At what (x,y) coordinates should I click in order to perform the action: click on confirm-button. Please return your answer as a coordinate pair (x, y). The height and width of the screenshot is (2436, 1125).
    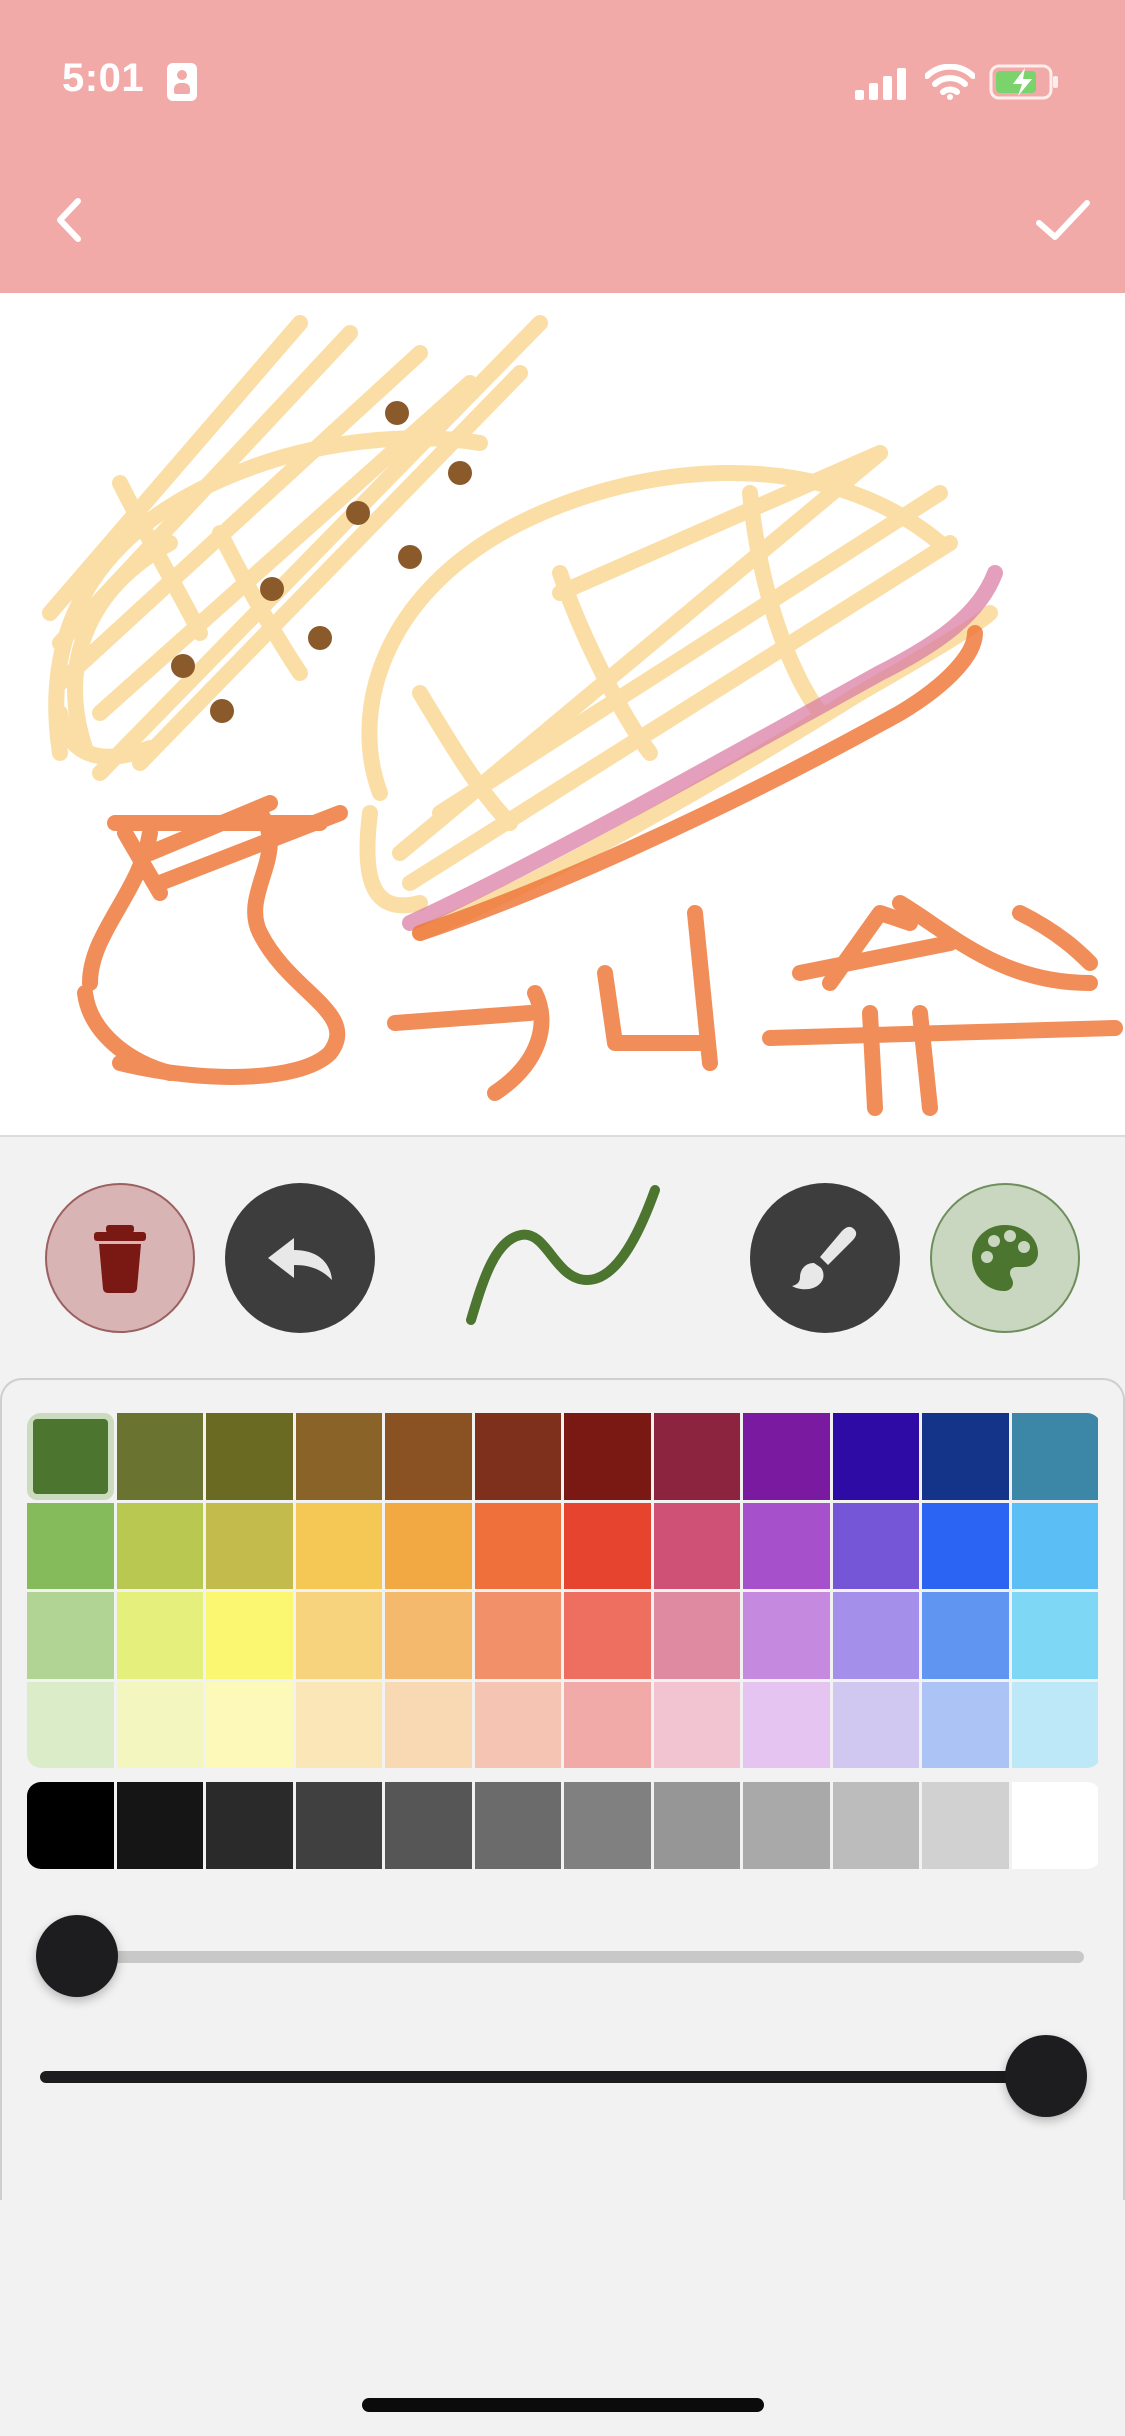
    Looking at the image, I should click on (1063, 220).